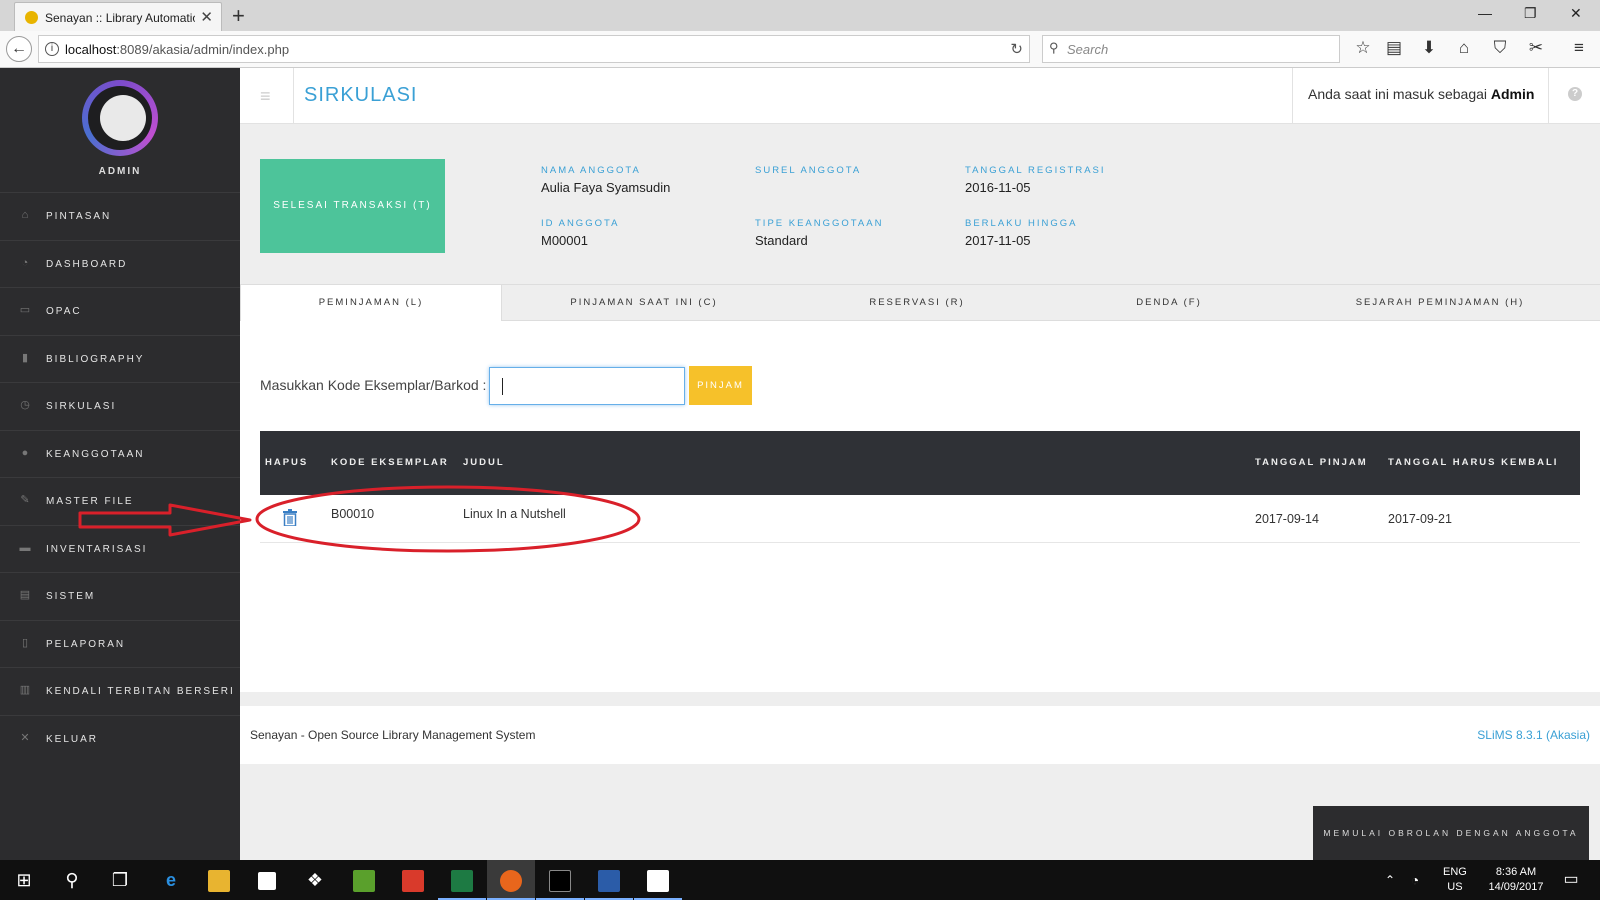 The width and height of the screenshot is (1600, 900). Describe the element at coordinates (24, 880) in the screenshot. I see `windows-start-icon: ⊞` at that location.